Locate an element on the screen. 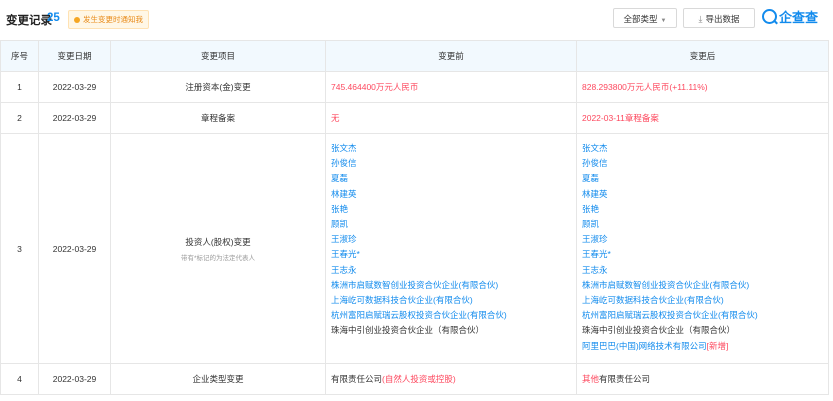 This screenshot has height=401, width=833. row-before: 无 is located at coordinates (451, 118).